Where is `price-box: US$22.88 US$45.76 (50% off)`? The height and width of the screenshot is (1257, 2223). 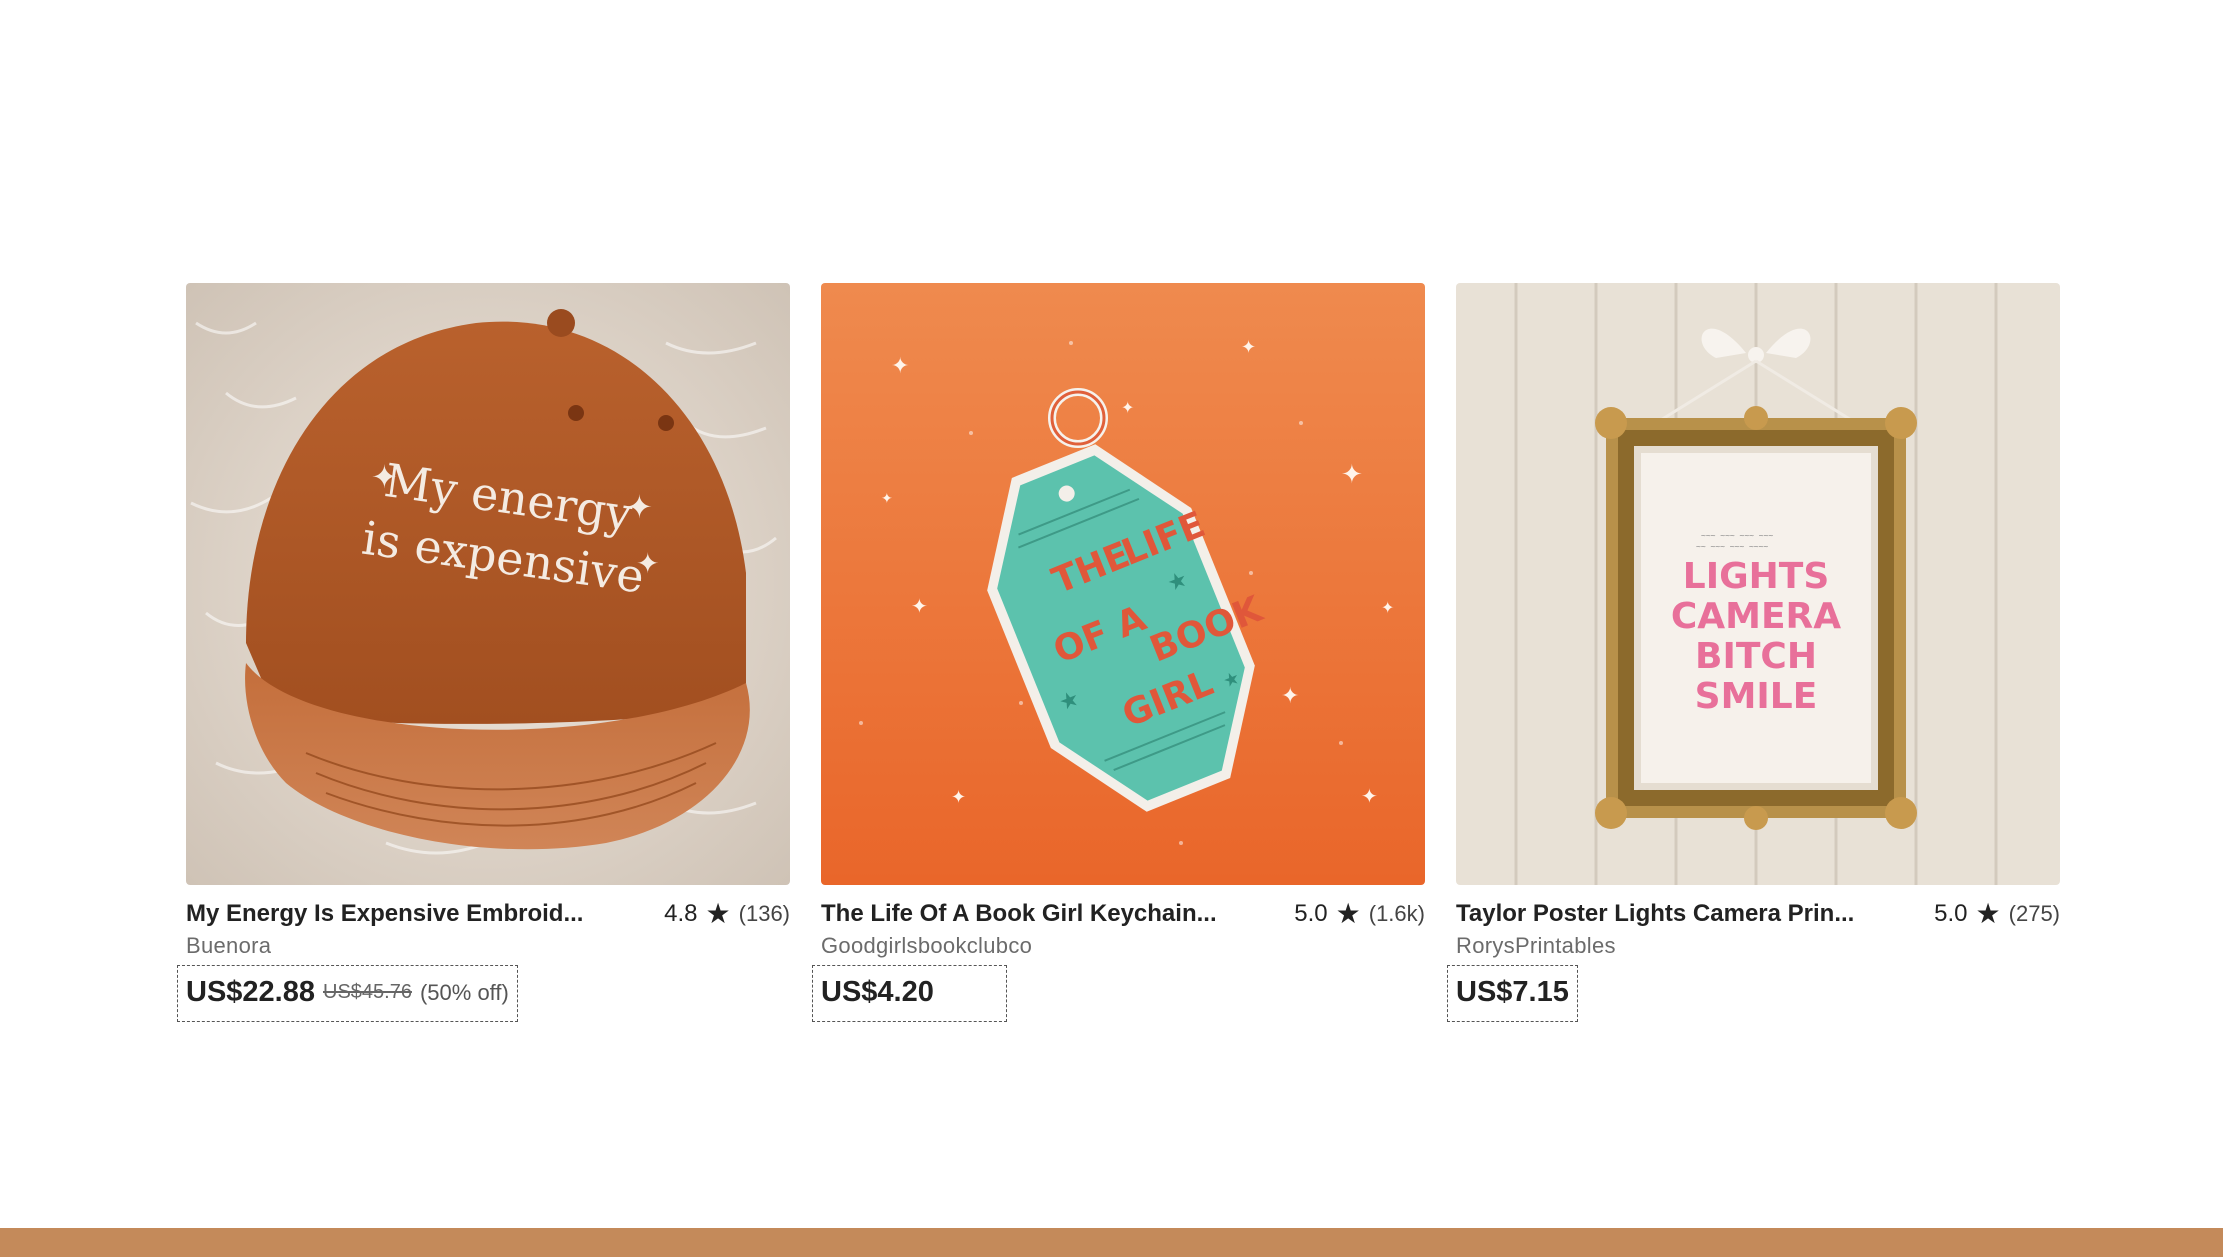
price-box: US$22.88 US$45.76 (50% off) is located at coordinates (347, 993).